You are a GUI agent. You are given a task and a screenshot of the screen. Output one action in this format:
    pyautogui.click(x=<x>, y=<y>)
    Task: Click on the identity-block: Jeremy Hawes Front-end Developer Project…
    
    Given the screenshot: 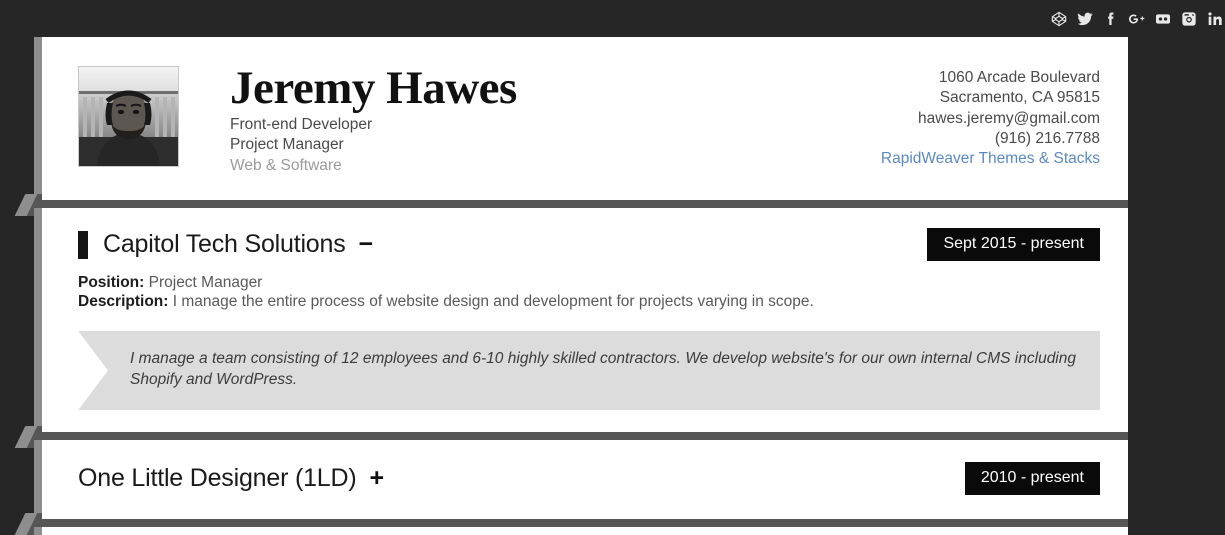 What is the action you would take?
    pyautogui.click(x=509, y=119)
    